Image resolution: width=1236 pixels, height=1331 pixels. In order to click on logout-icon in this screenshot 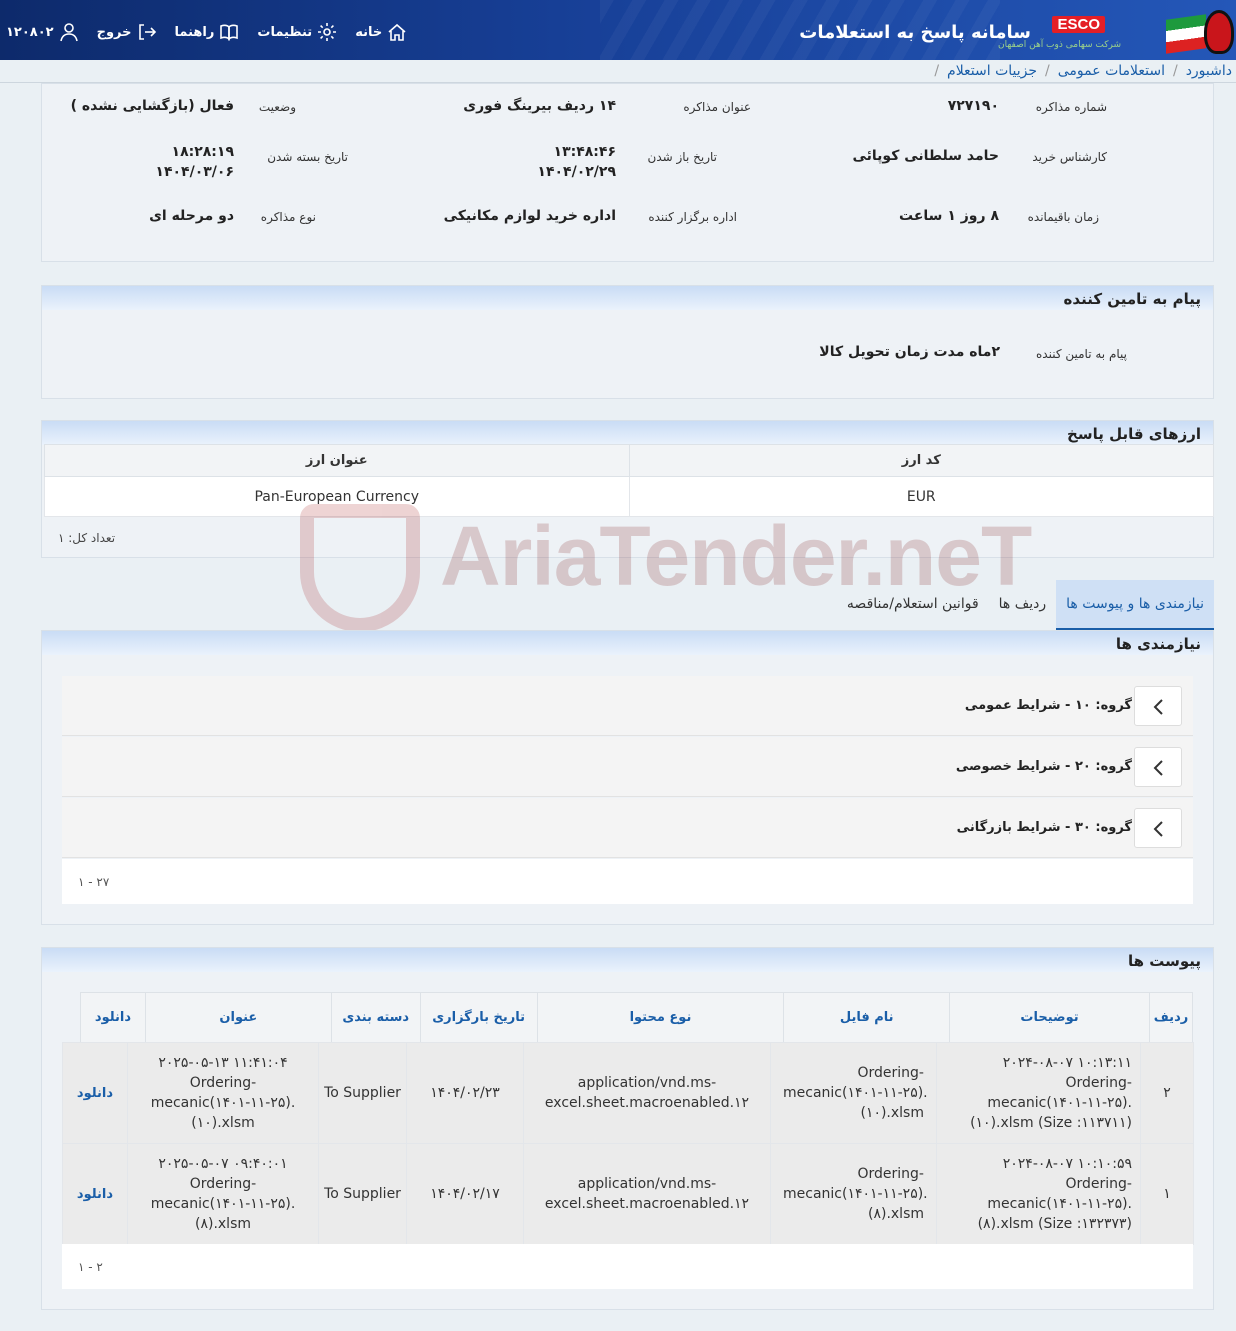, I will do `click(147, 32)`.